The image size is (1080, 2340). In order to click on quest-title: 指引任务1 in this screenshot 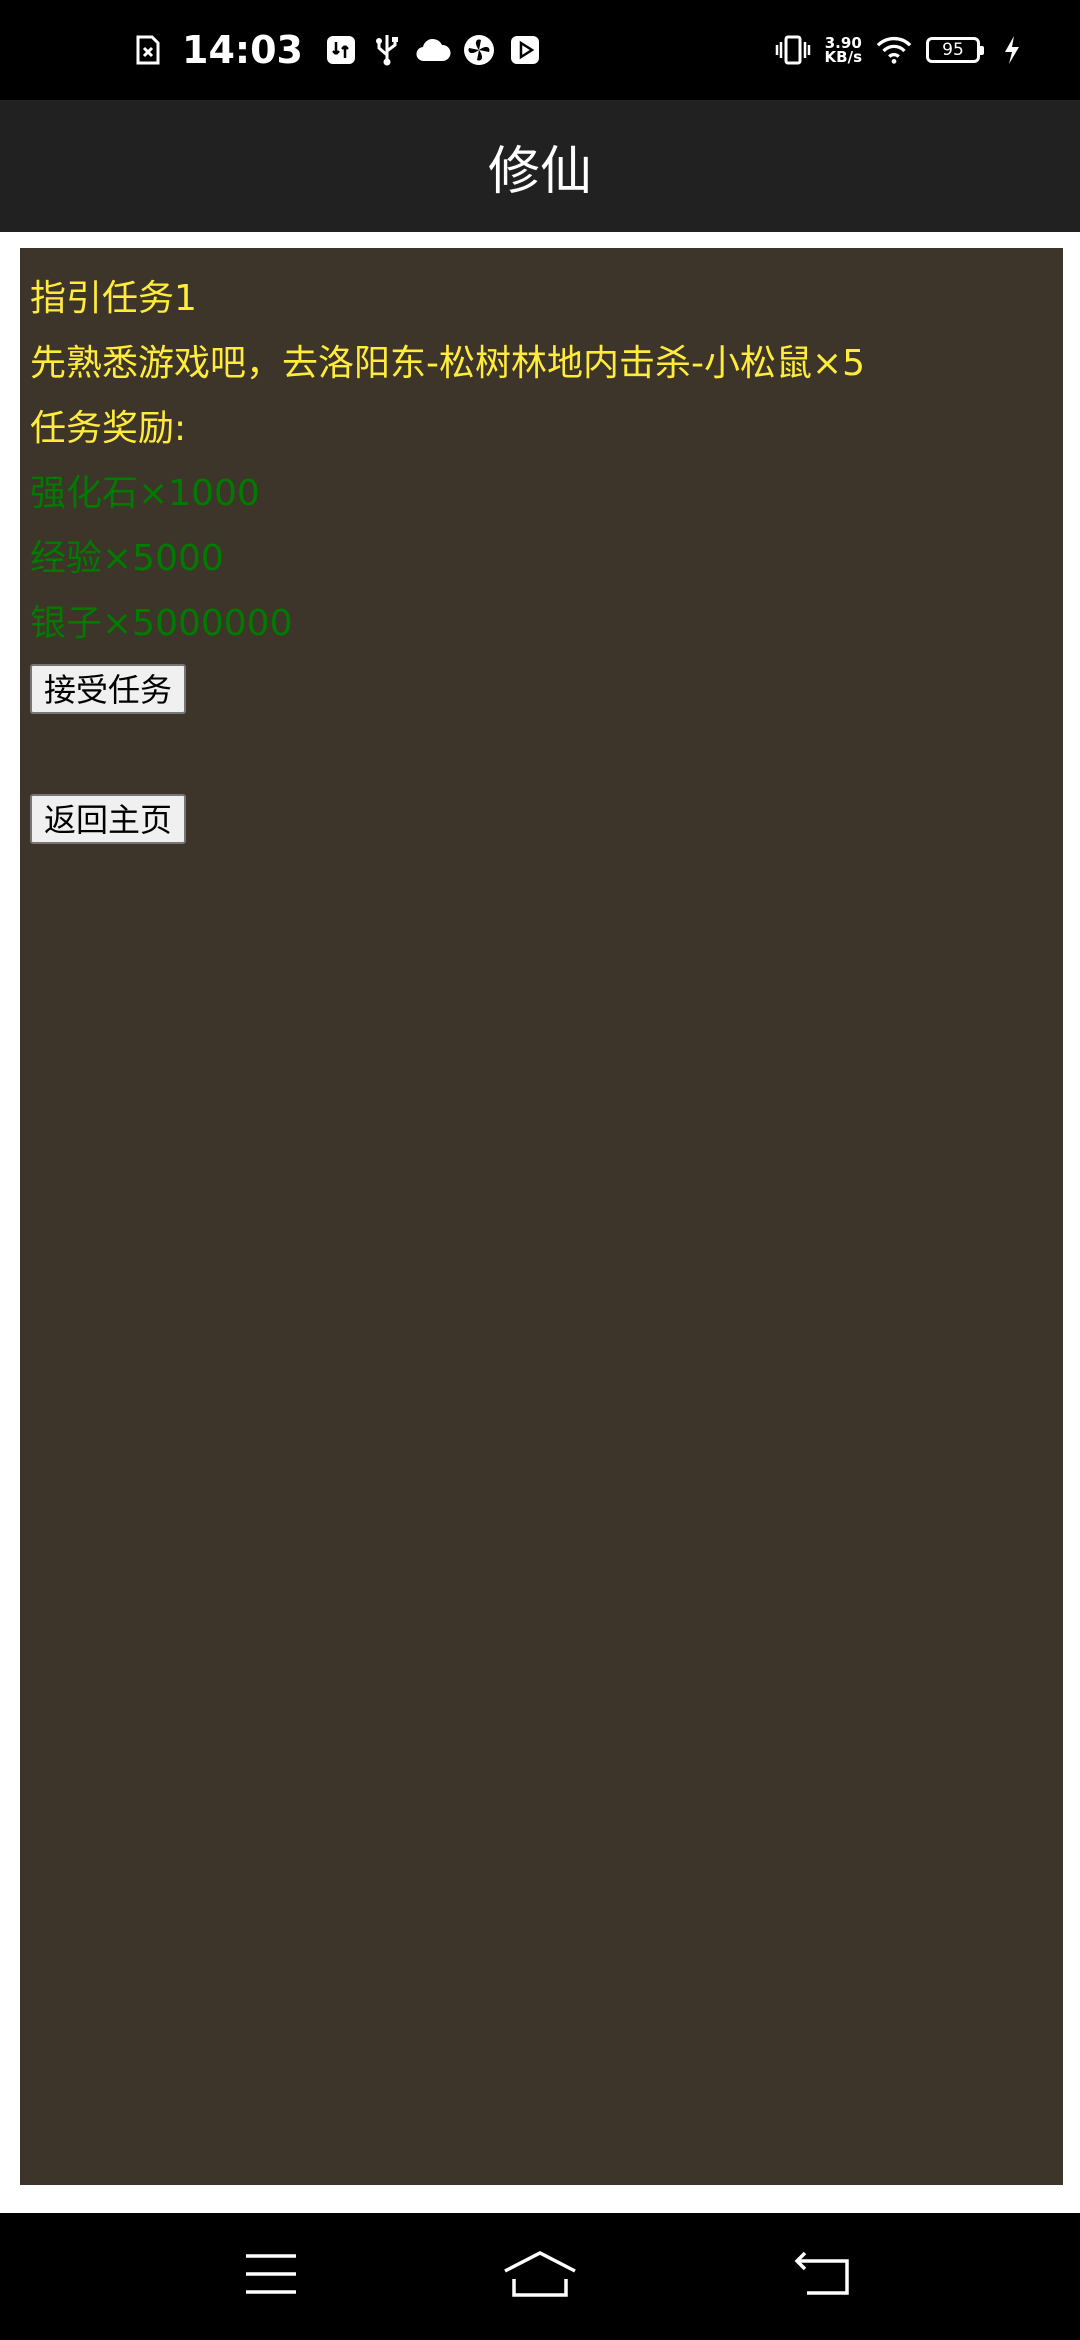, I will do `click(113, 298)`.